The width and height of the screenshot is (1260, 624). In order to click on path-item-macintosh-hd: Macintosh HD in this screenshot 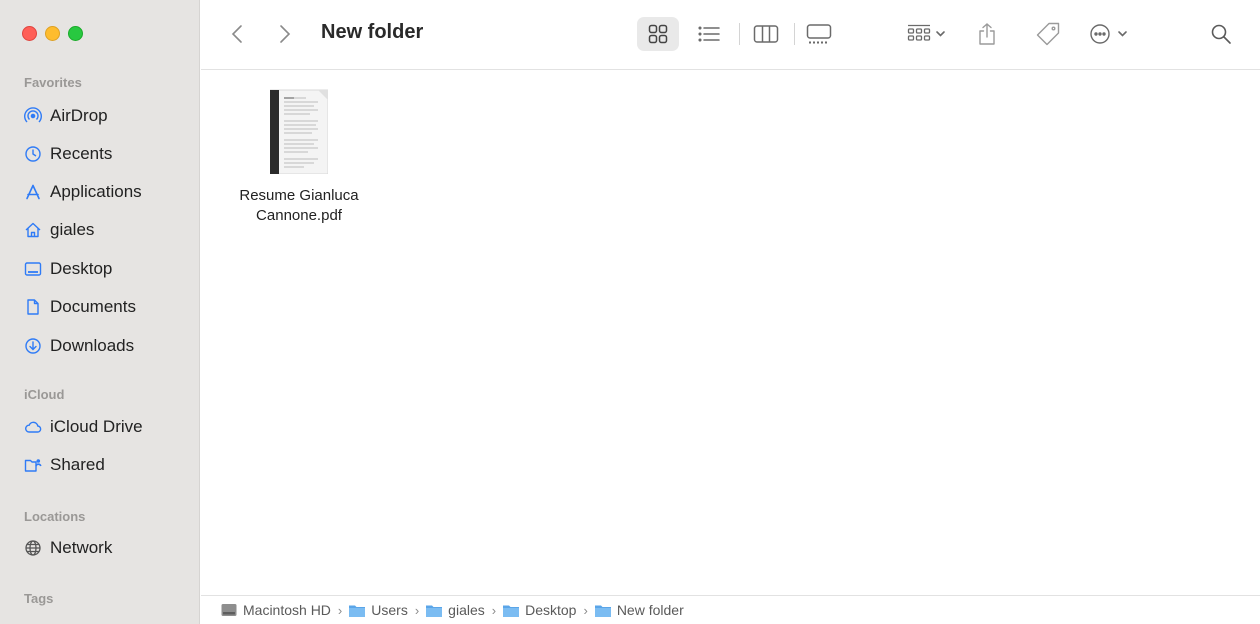, I will do `click(276, 610)`.